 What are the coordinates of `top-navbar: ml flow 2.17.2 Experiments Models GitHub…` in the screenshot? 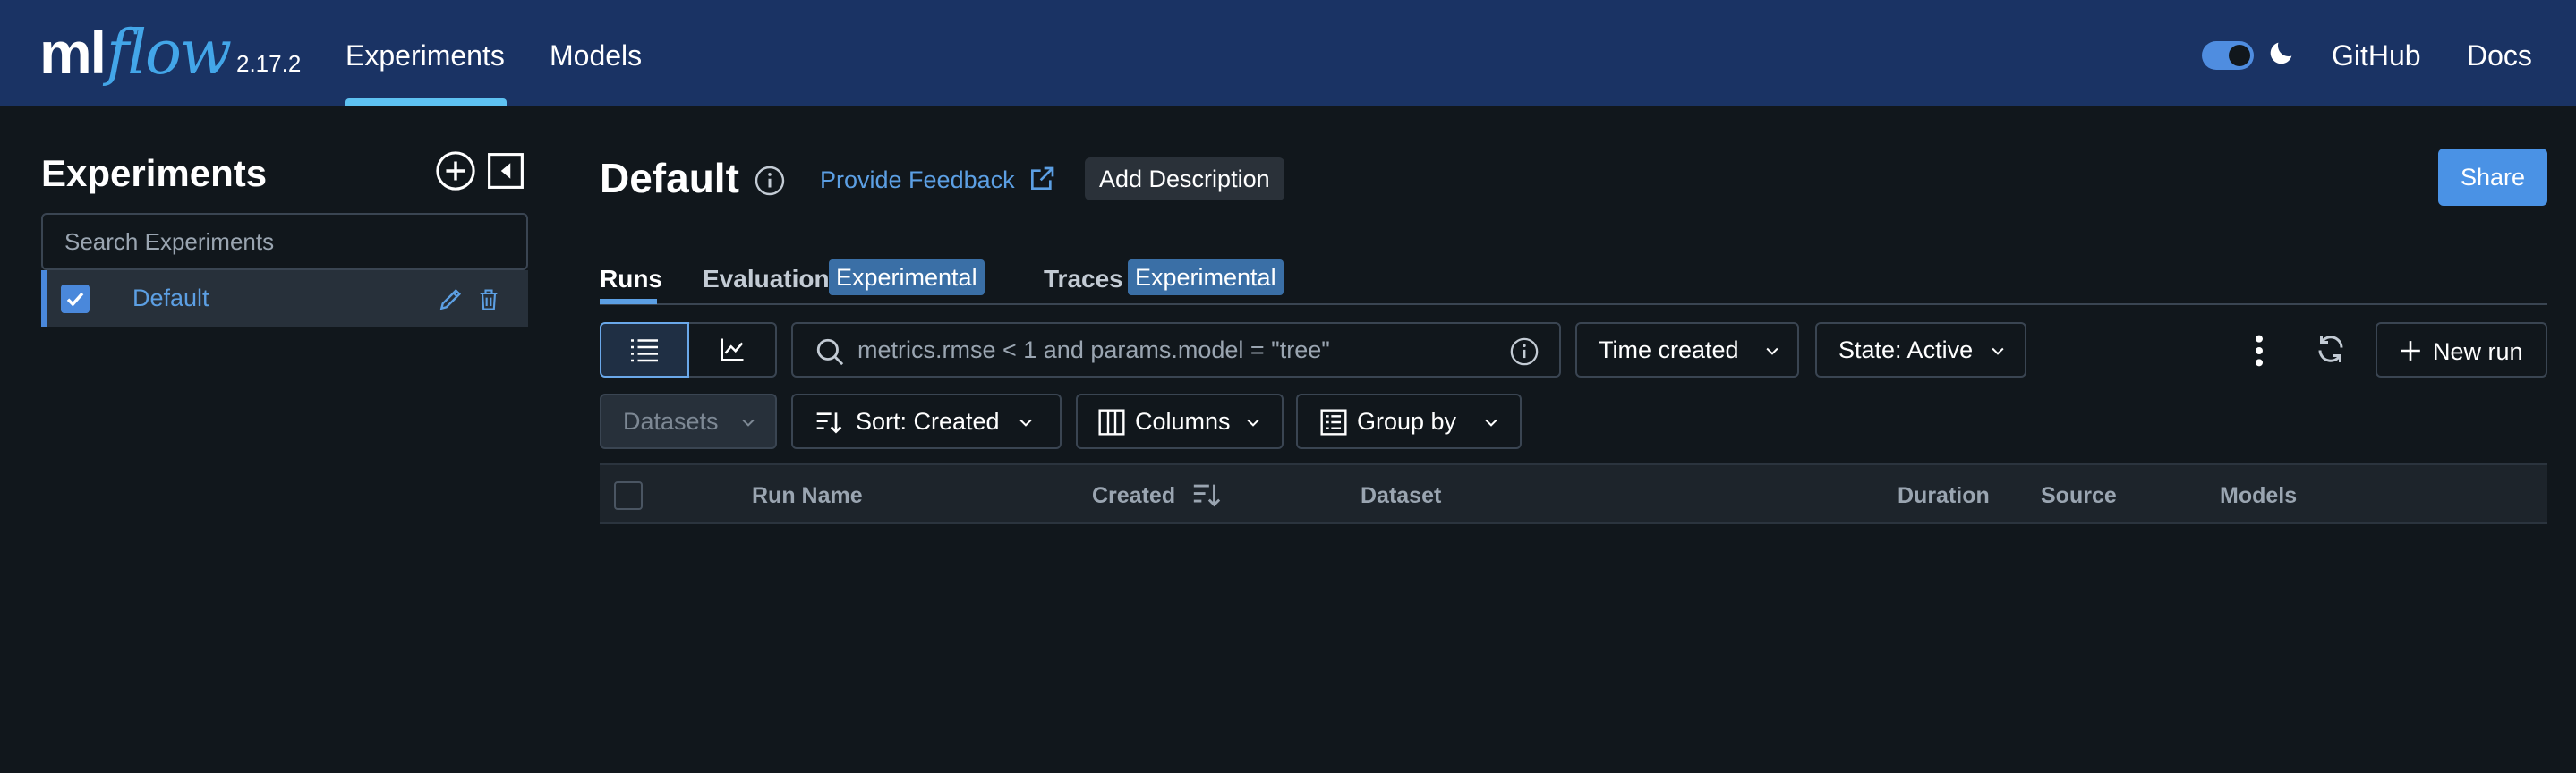 It's located at (1288, 53).